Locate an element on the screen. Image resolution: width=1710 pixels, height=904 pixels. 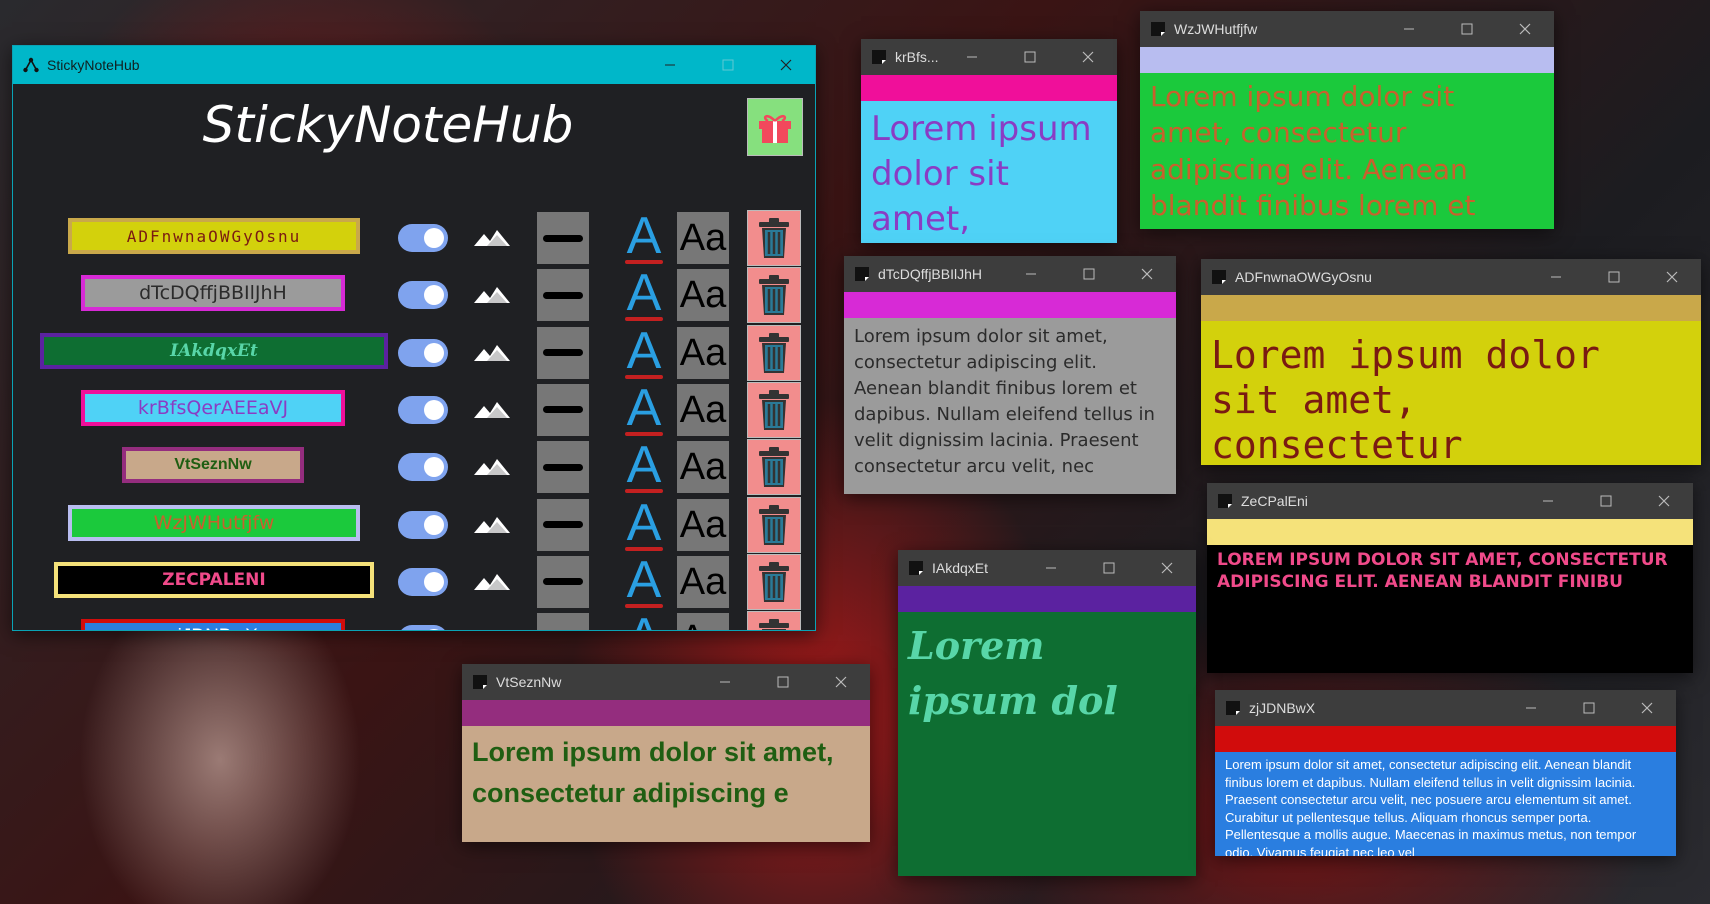
main-titlebar: StickyNoteHub is located at coordinates (414, 65).